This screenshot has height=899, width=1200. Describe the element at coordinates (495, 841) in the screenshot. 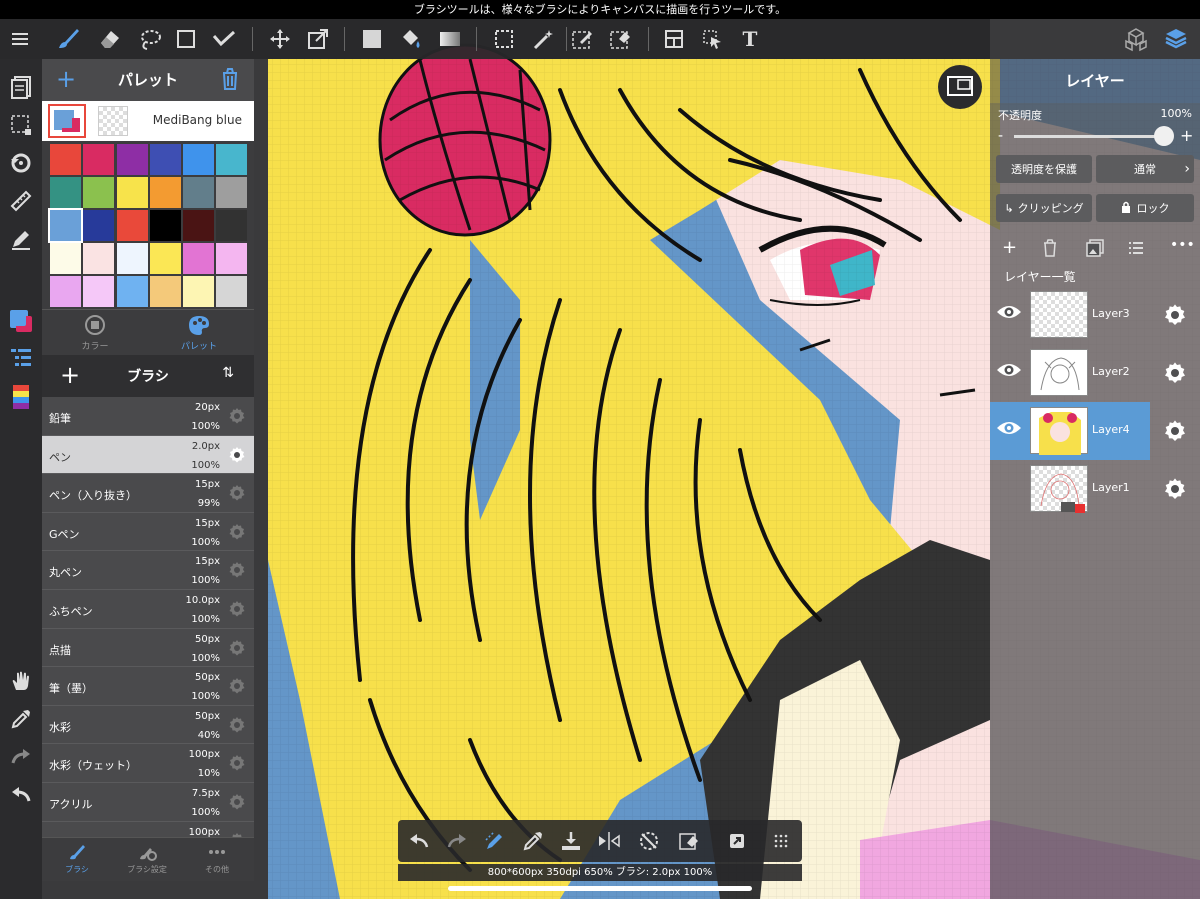

I see `stabilizer-icon` at that location.